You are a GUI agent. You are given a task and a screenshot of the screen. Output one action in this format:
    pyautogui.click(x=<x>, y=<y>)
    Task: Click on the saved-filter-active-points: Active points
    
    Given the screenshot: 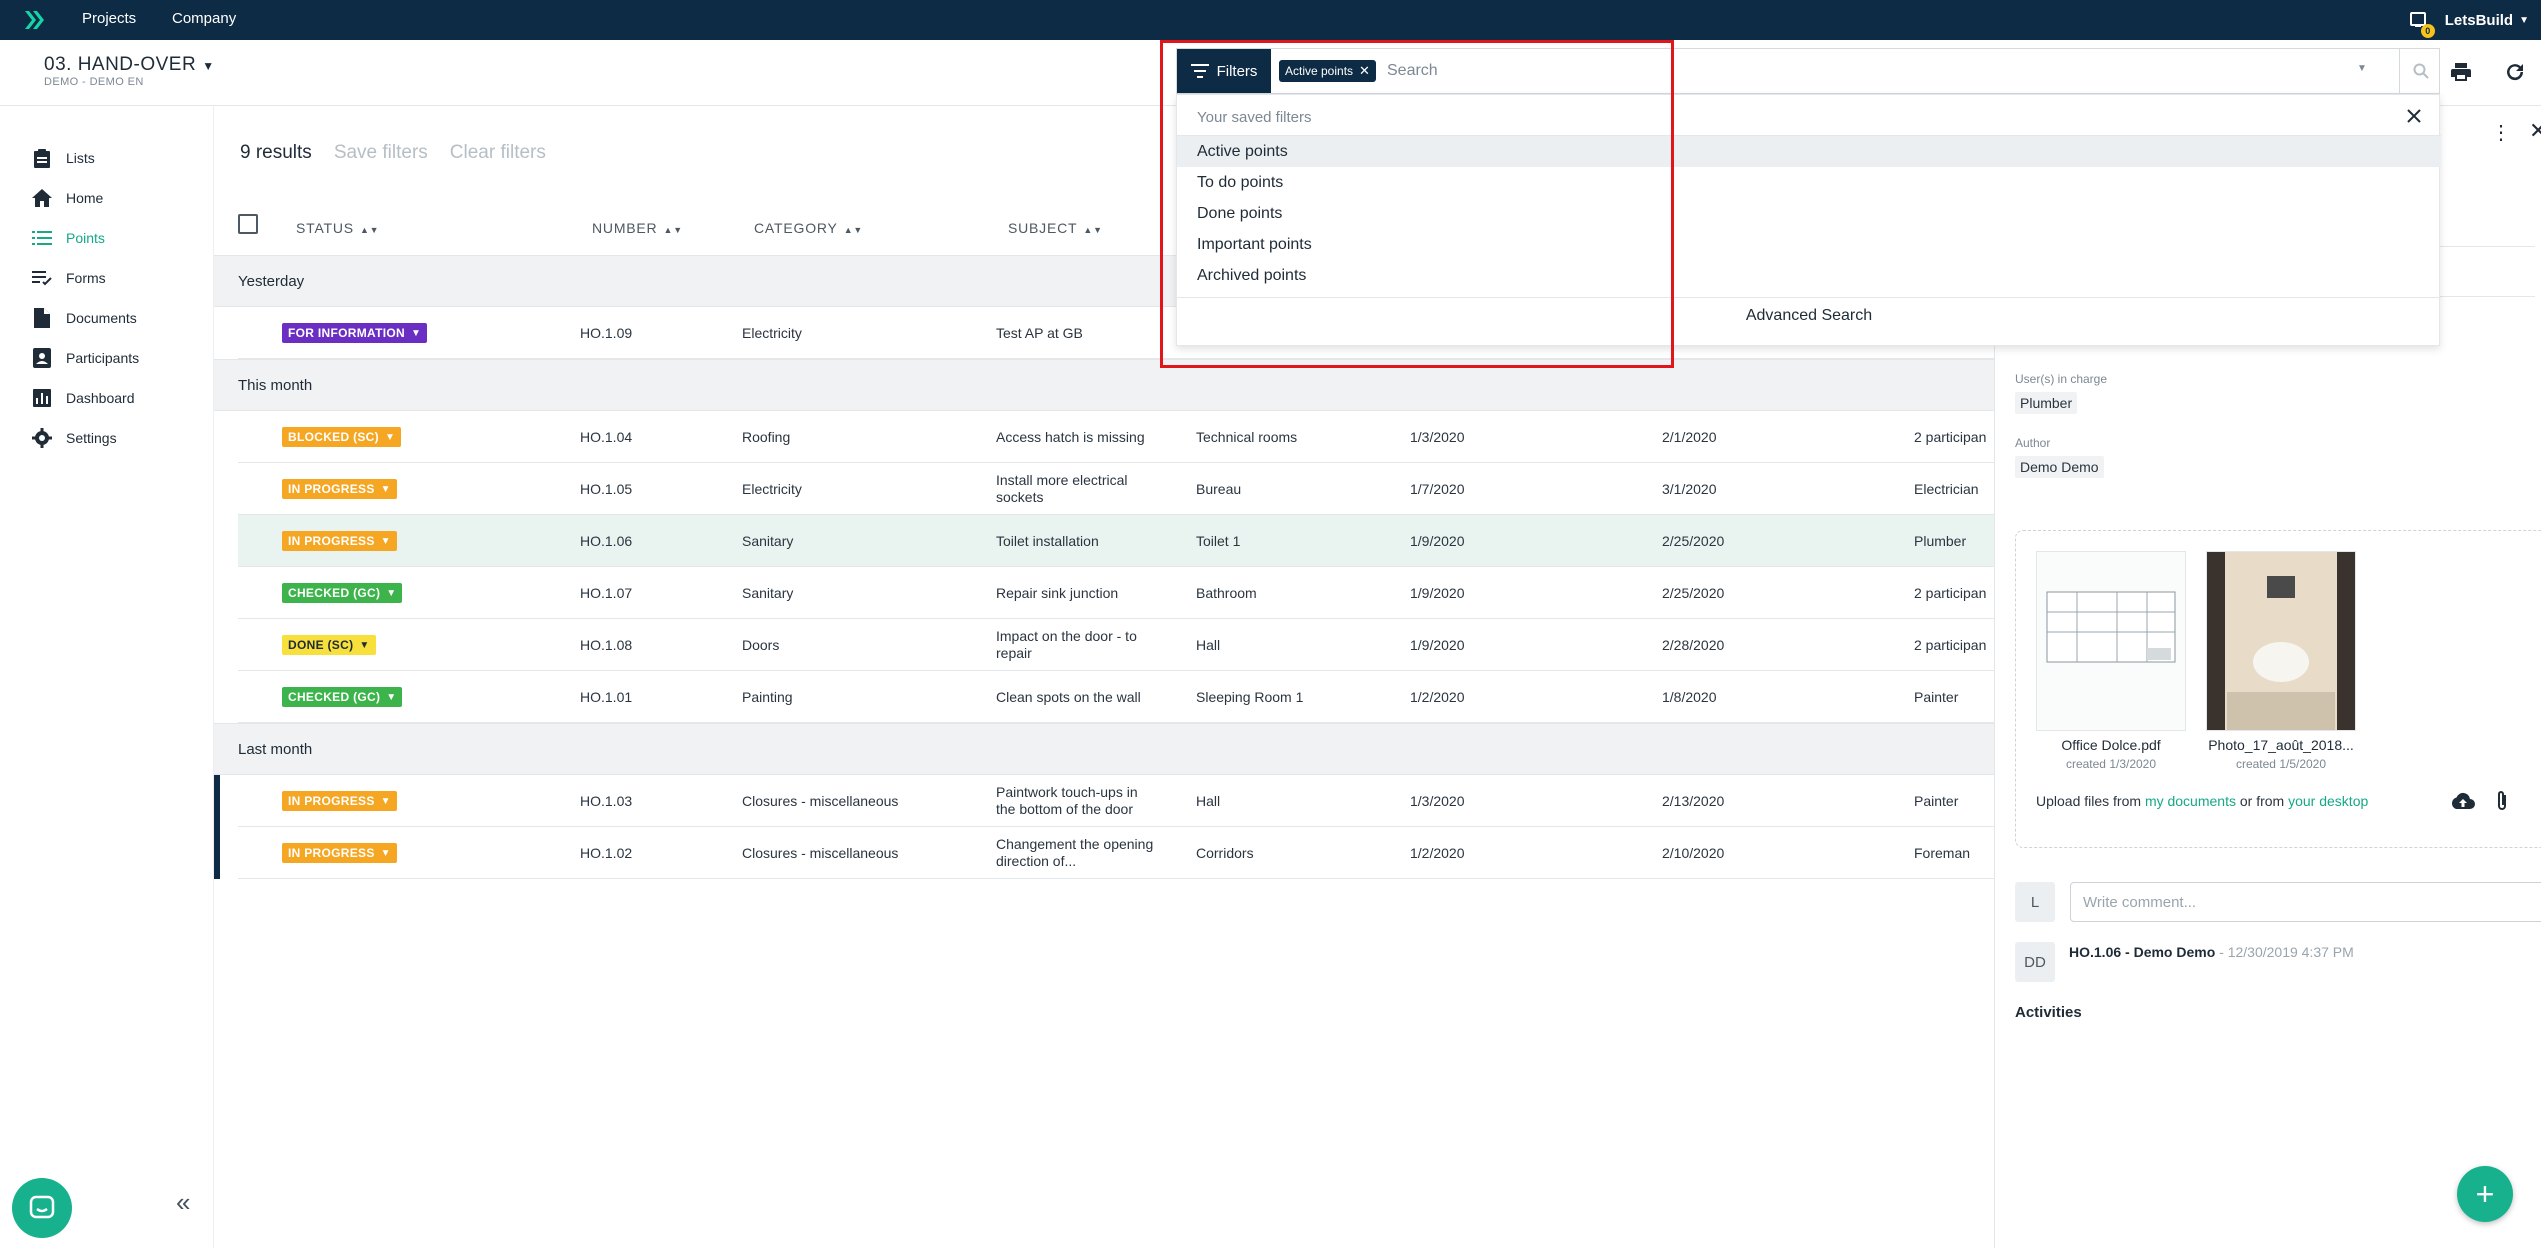 What is the action you would take?
    pyautogui.click(x=1809, y=151)
    